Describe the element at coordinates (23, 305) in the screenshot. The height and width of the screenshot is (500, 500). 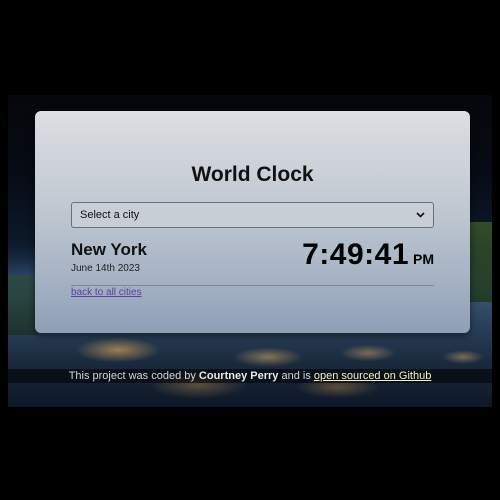
I see `earth-landmass-left` at that location.